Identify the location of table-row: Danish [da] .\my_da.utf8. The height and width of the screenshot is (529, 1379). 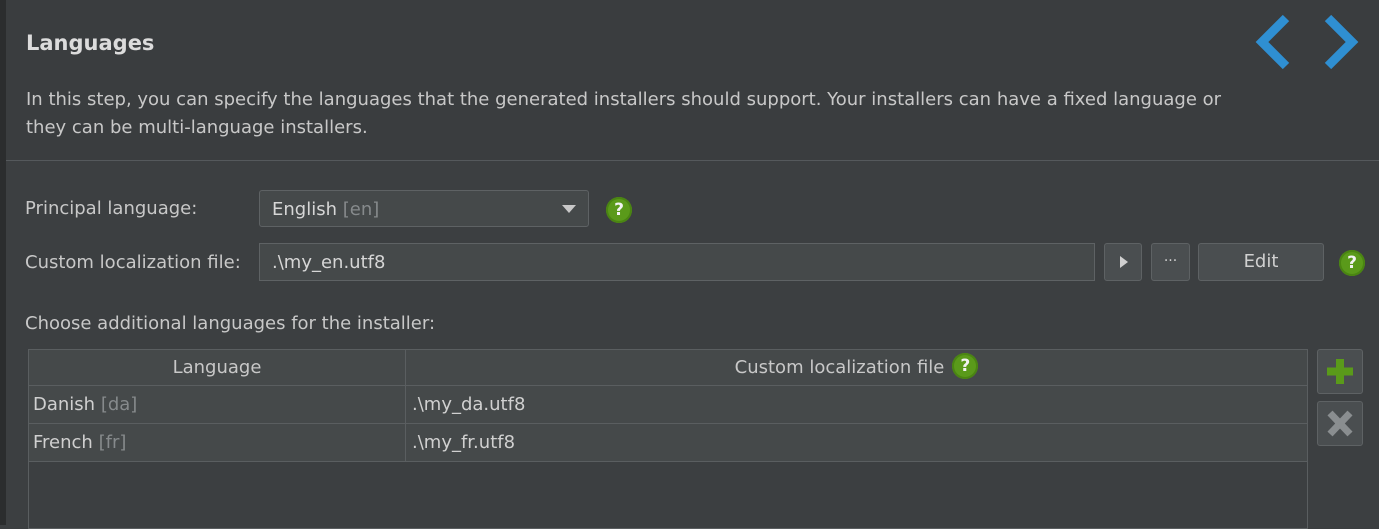
(668, 405).